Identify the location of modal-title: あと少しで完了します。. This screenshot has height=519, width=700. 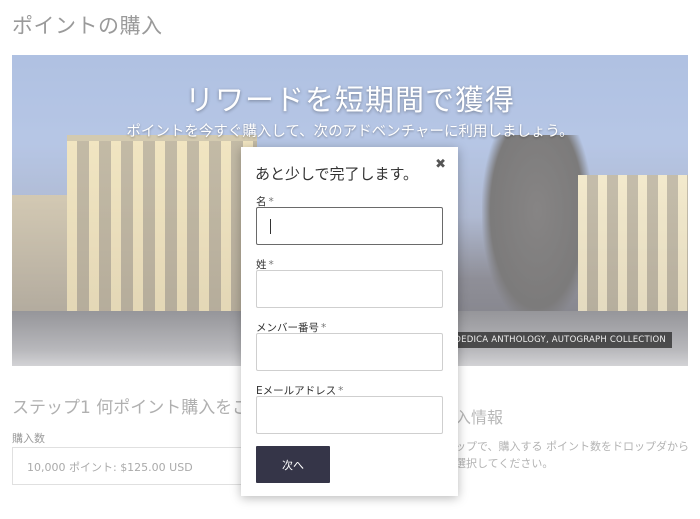
(337, 174).